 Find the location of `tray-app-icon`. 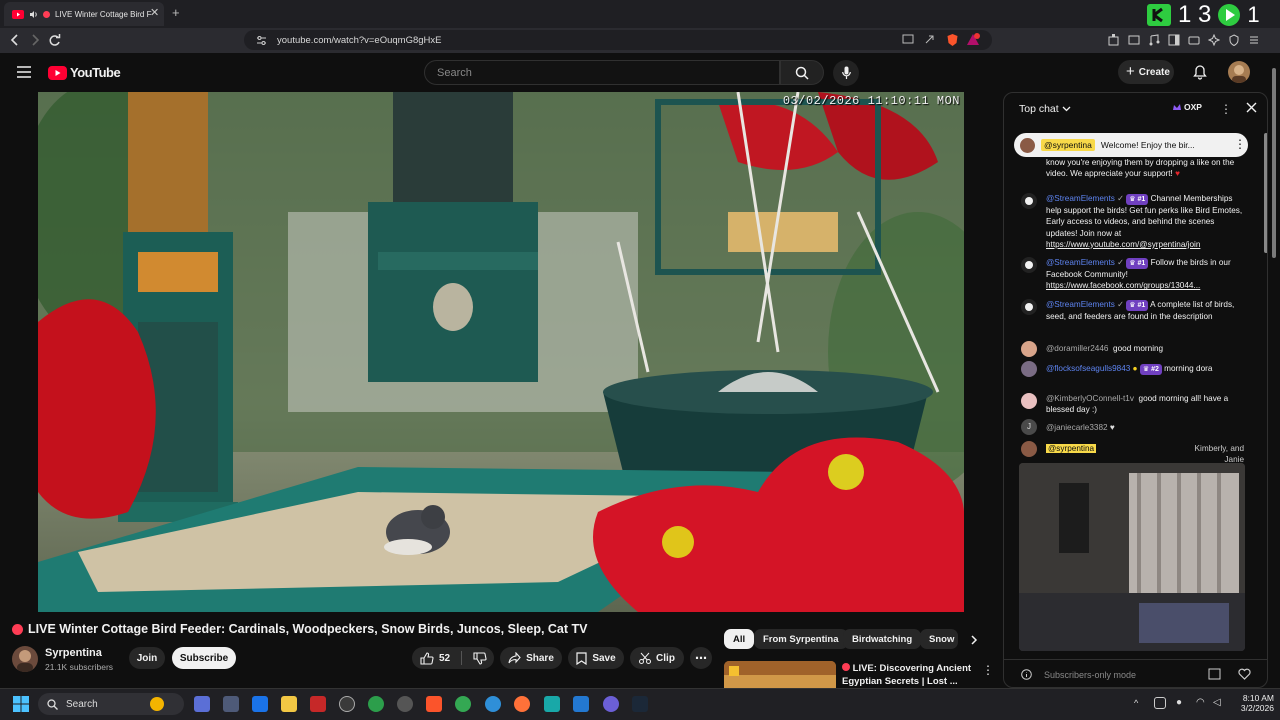

tray-app-icon is located at coordinates (1160, 703).